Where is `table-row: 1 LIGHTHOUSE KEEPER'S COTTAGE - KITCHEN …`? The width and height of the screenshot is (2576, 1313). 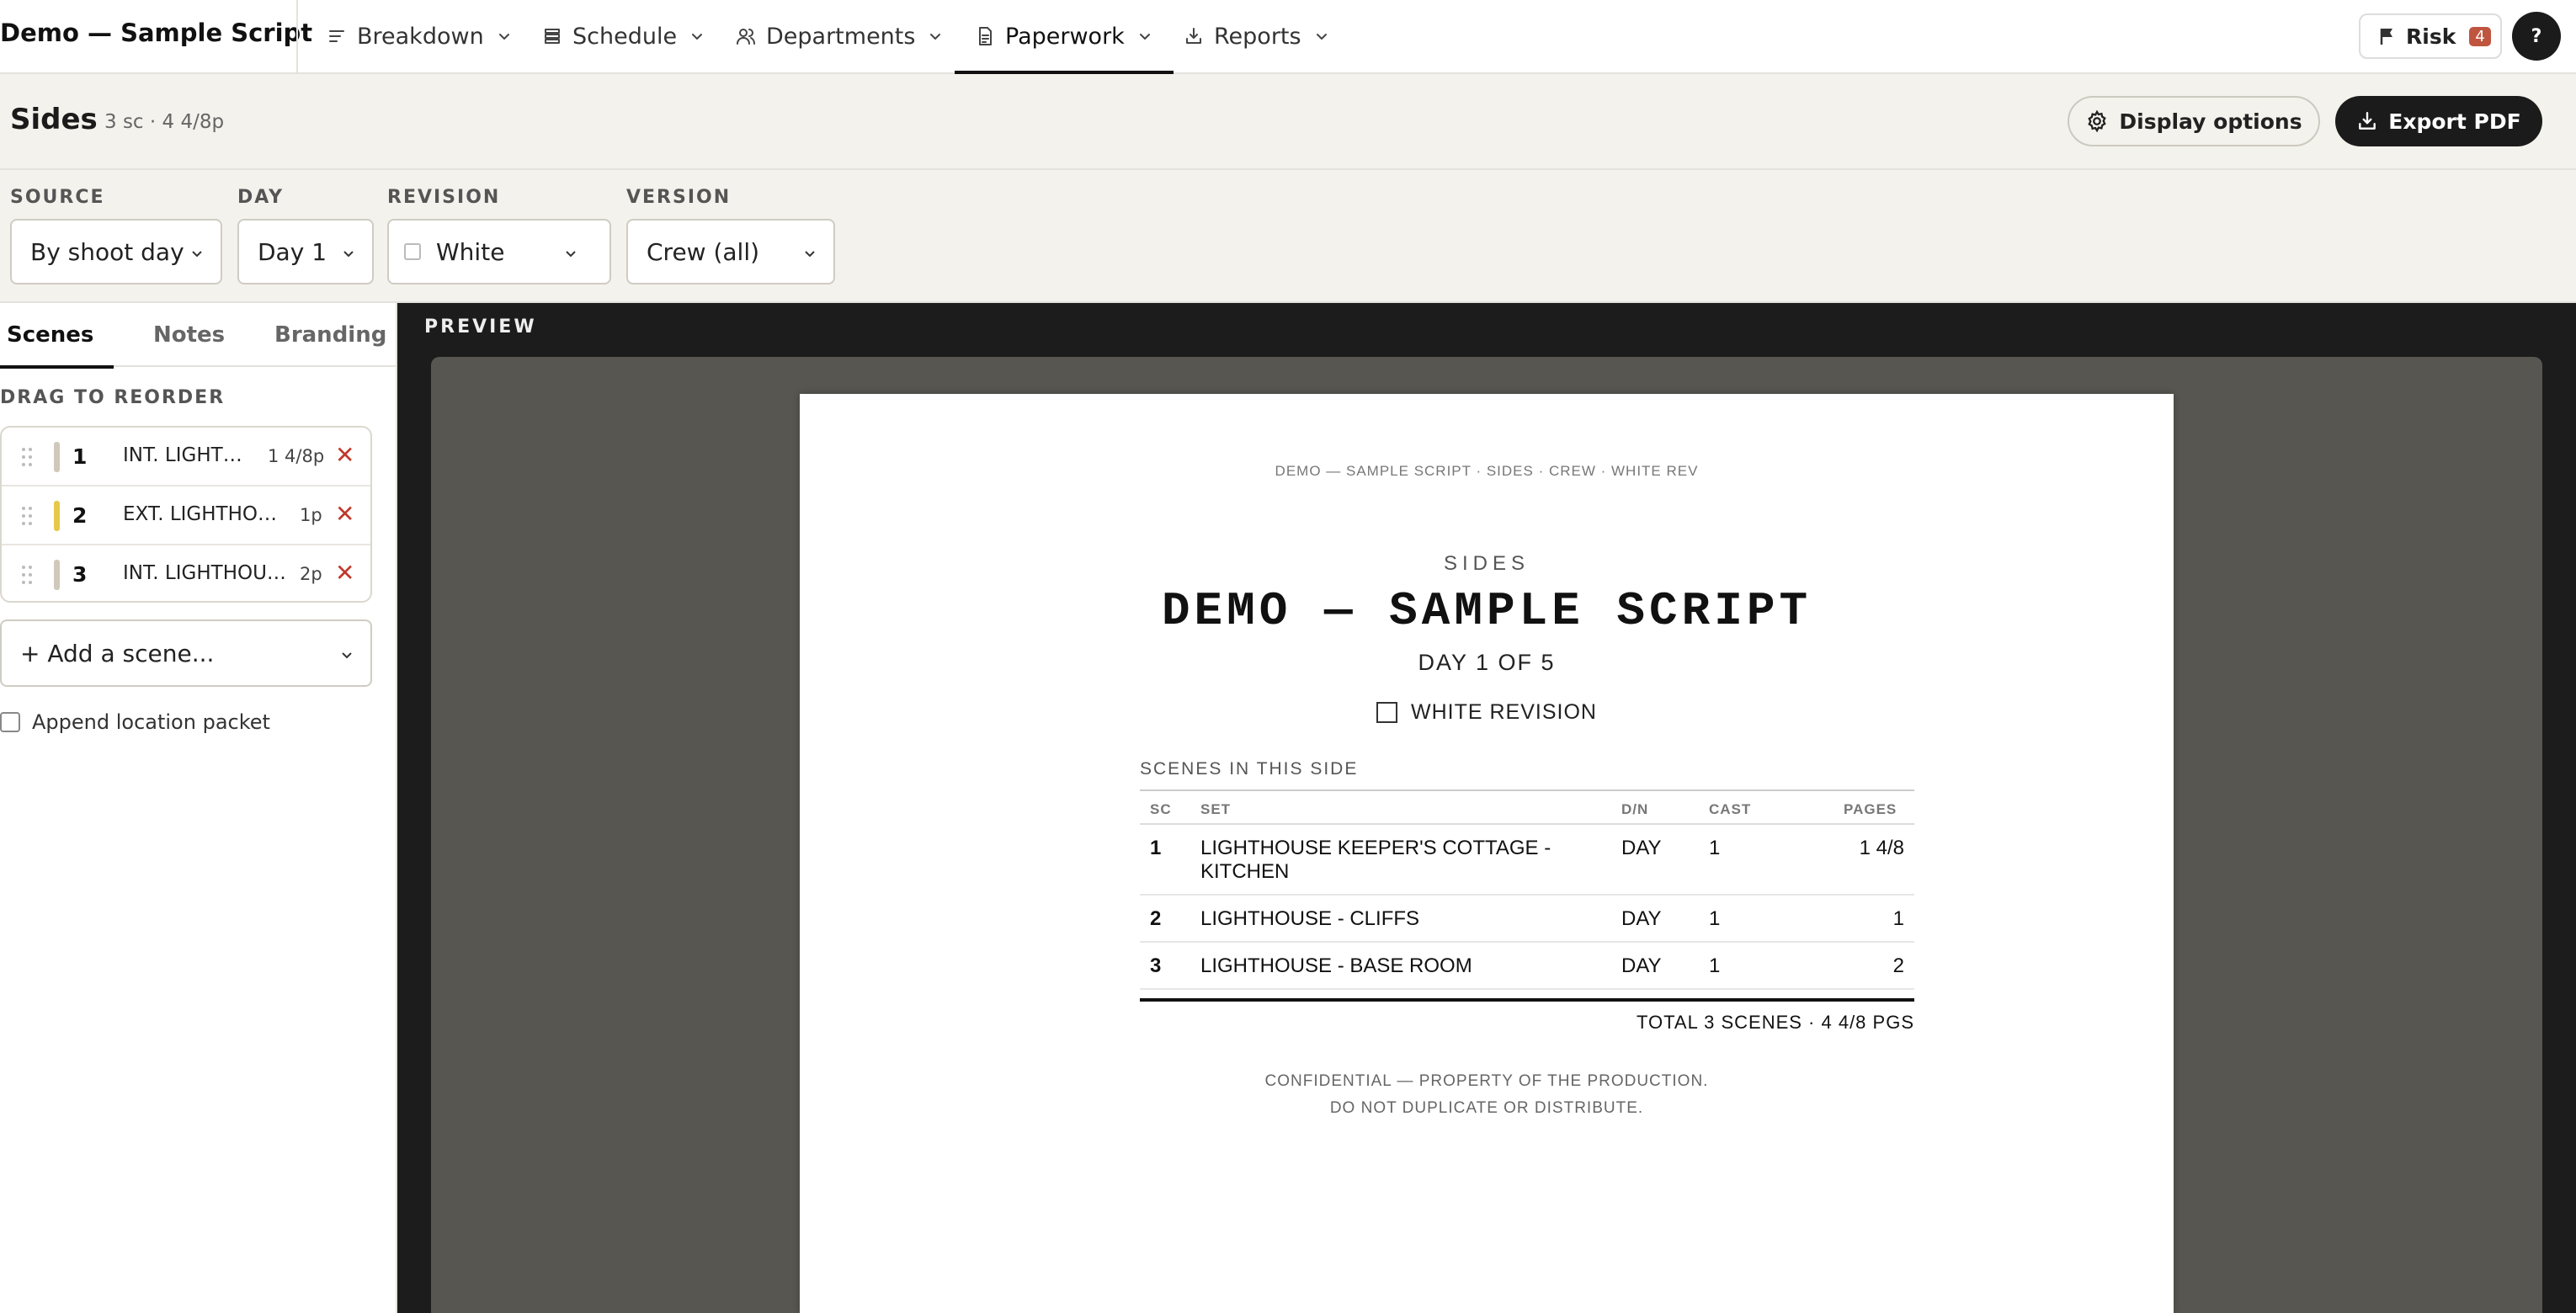 table-row: 1 LIGHTHOUSE KEEPER'S COTTAGE - KITCHEN … is located at coordinates (1527, 860).